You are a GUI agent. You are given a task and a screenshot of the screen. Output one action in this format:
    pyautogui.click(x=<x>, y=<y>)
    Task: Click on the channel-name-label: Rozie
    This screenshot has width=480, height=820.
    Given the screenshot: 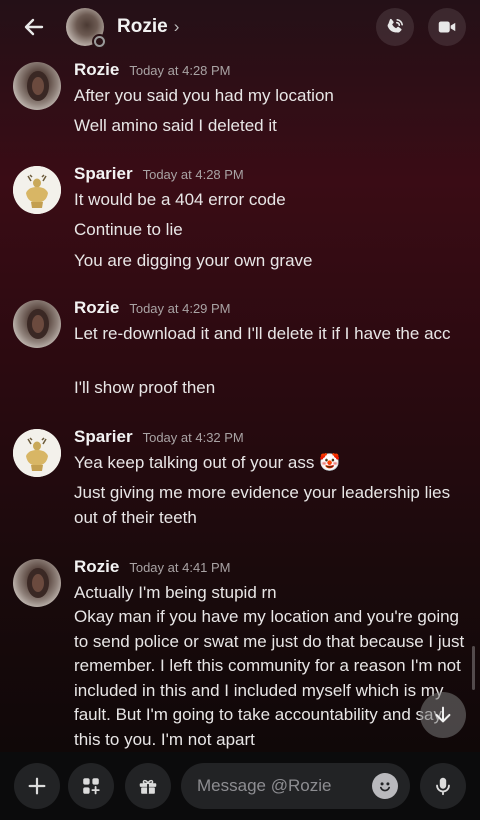 What is the action you would take?
    pyautogui.click(x=142, y=26)
    